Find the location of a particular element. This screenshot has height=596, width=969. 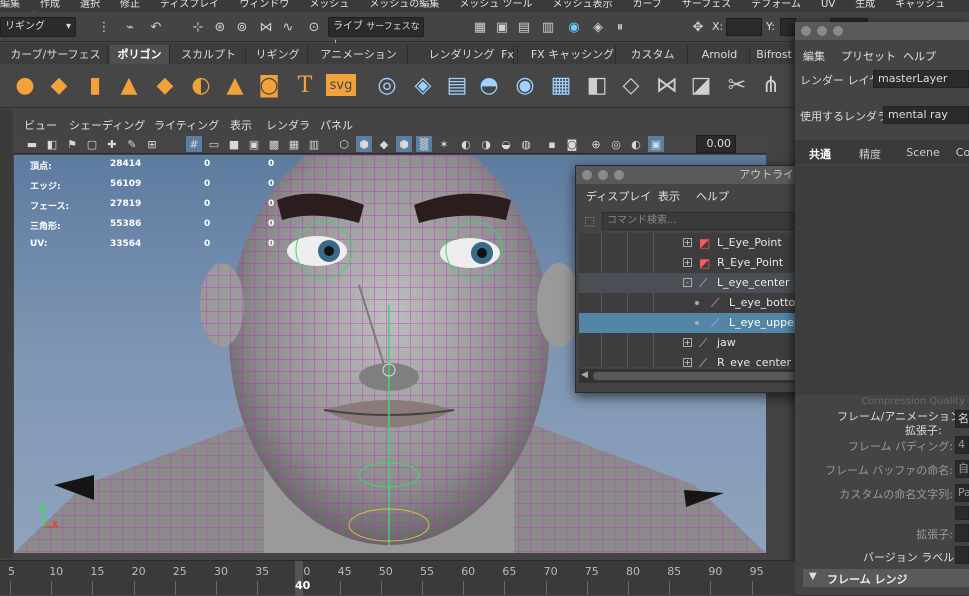

frame-range-section: ▼ フレーム レンジ is located at coordinates (886, 578).